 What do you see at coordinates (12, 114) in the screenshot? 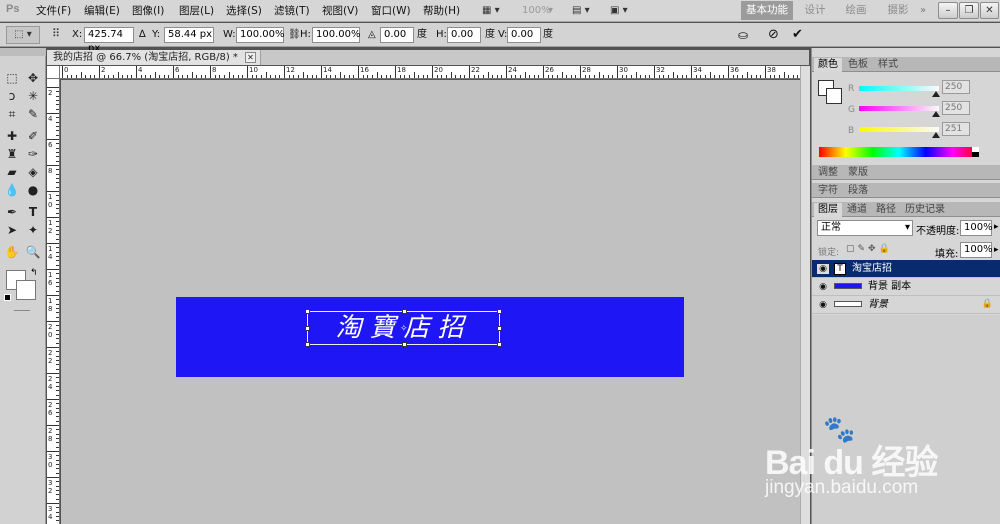
I see `crop-tool-icon: ⌗` at bounding box center [12, 114].